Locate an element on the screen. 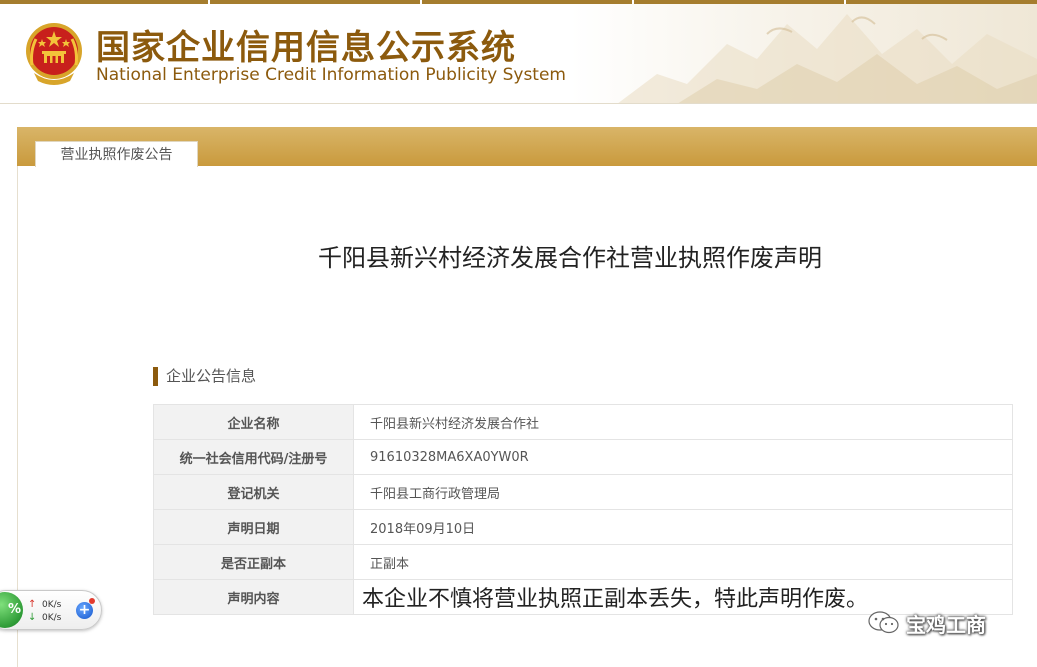  row-key-statement-content: 声明内容 is located at coordinates (253, 597).